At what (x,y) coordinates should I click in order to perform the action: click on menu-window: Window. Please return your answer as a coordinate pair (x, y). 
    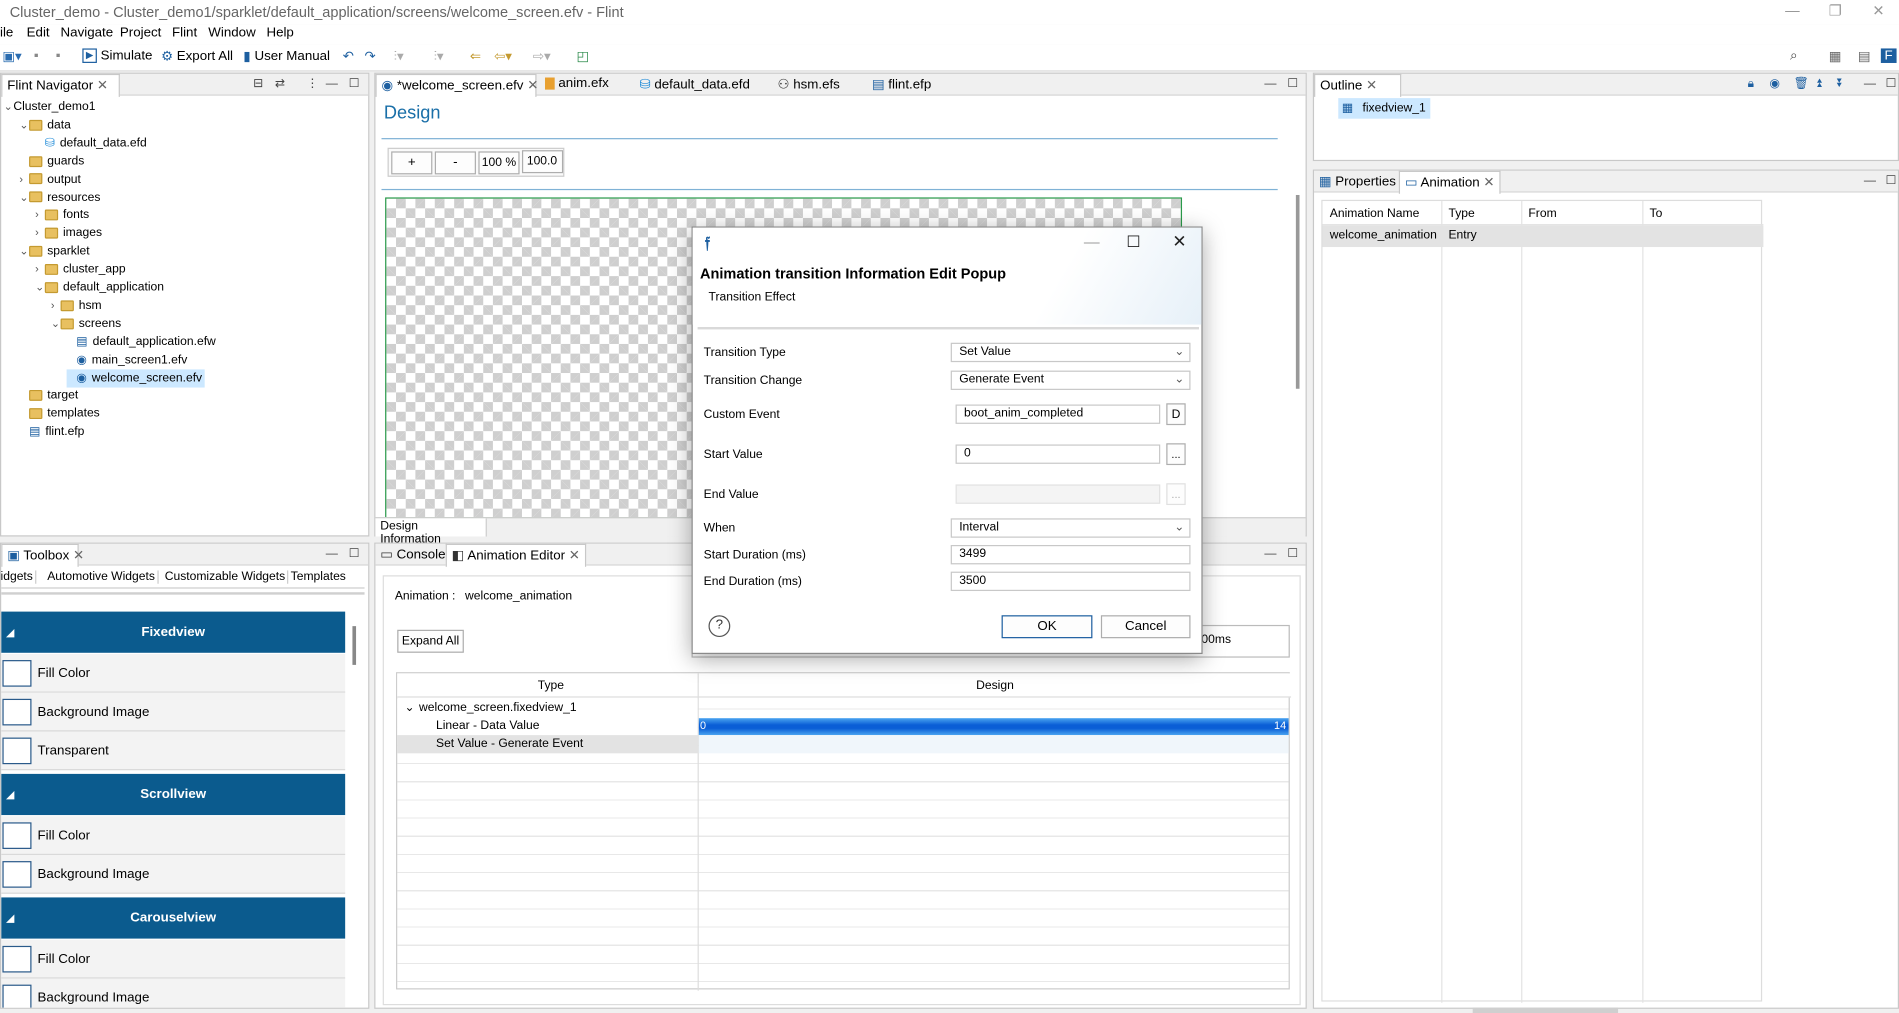
    Looking at the image, I should click on (231, 32).